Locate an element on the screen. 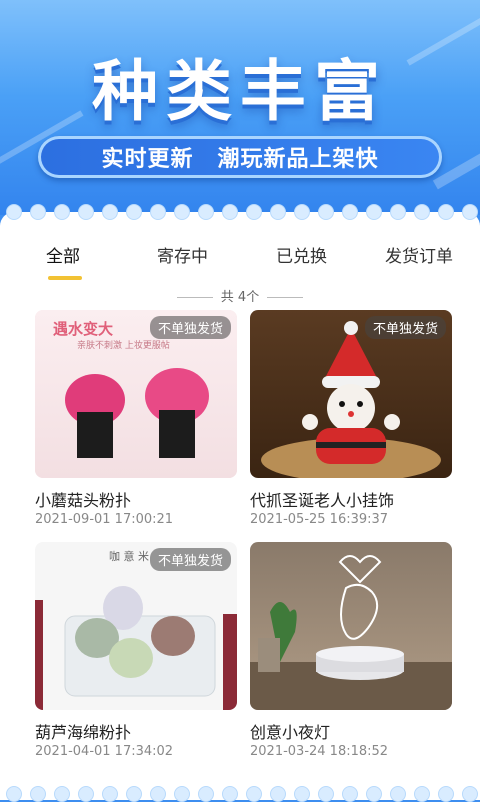 This screenshot has width=480, height=802. active-tab-indicator is located at coordinates (65, 278).